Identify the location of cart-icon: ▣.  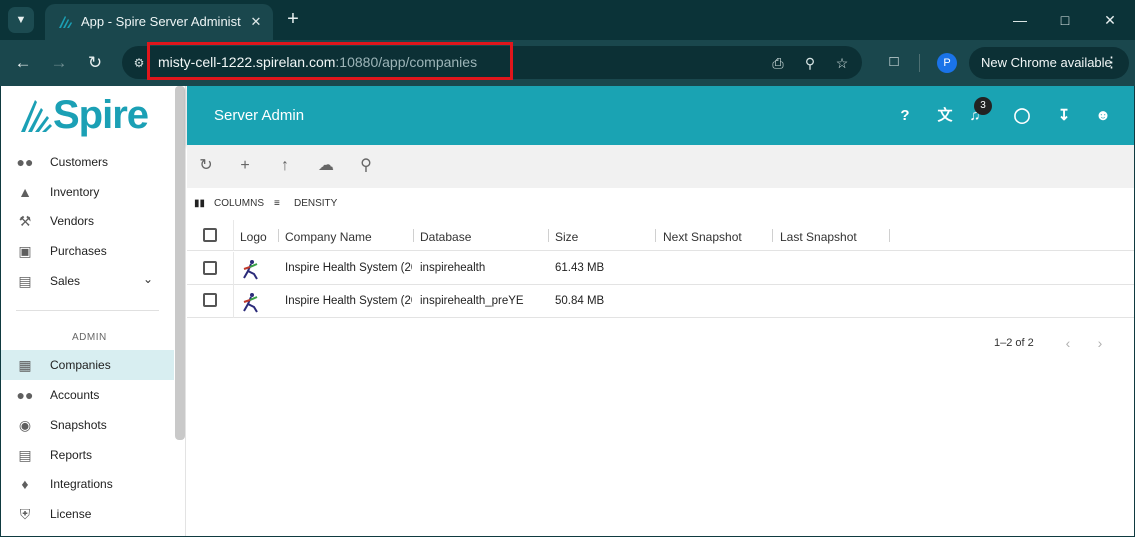
(25, 251).